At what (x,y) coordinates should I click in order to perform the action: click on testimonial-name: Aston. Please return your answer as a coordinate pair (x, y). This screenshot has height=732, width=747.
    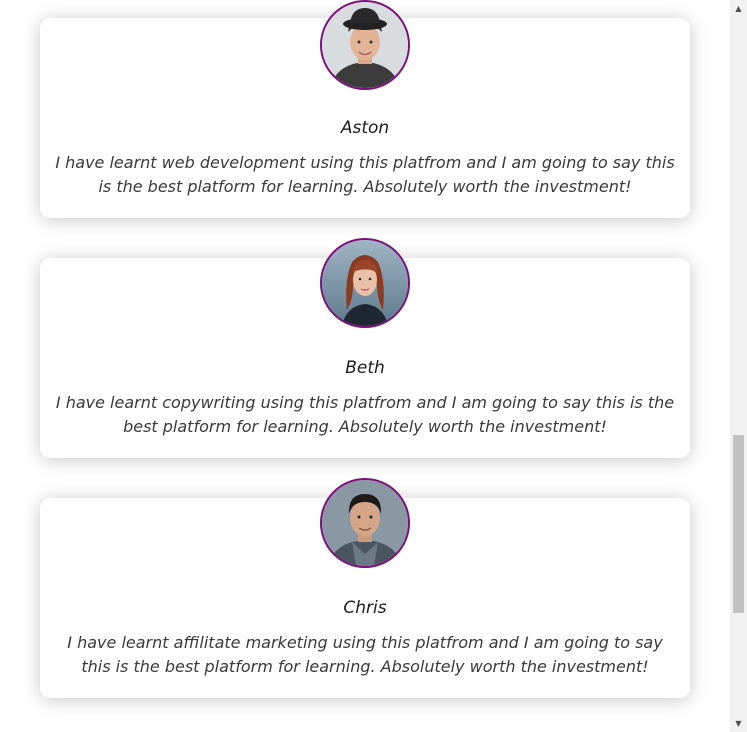
    Looking at the image, I should click on (365, 128).